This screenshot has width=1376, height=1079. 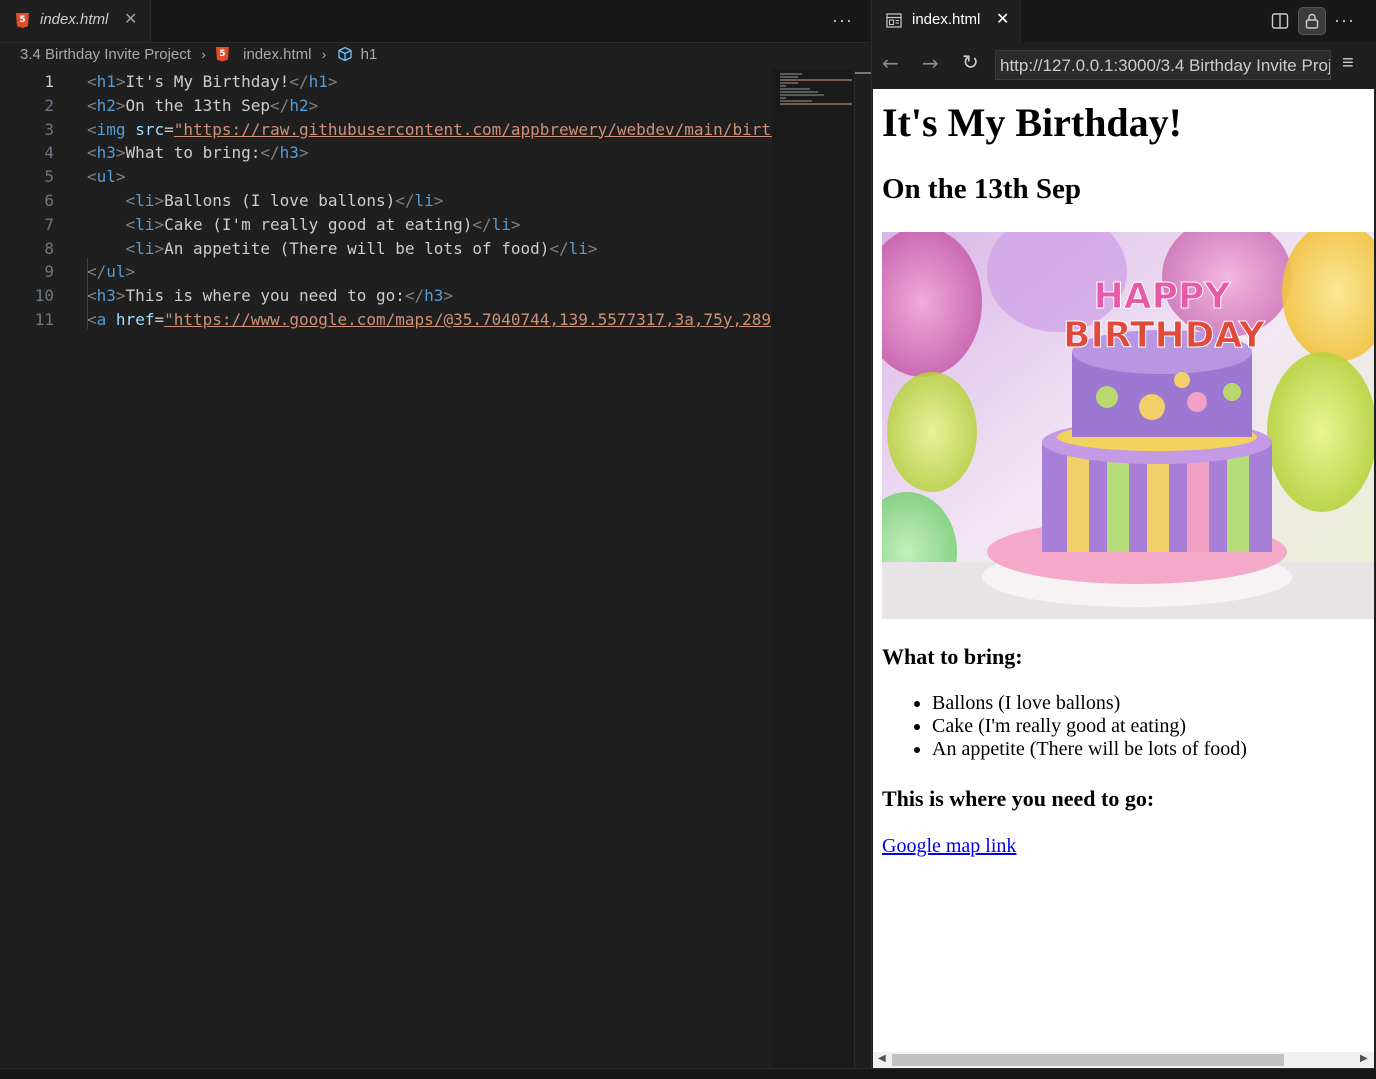 I want to click on code-line: 10 <h3>This is where you need to go:</h3>, so click(x=386, y=296).